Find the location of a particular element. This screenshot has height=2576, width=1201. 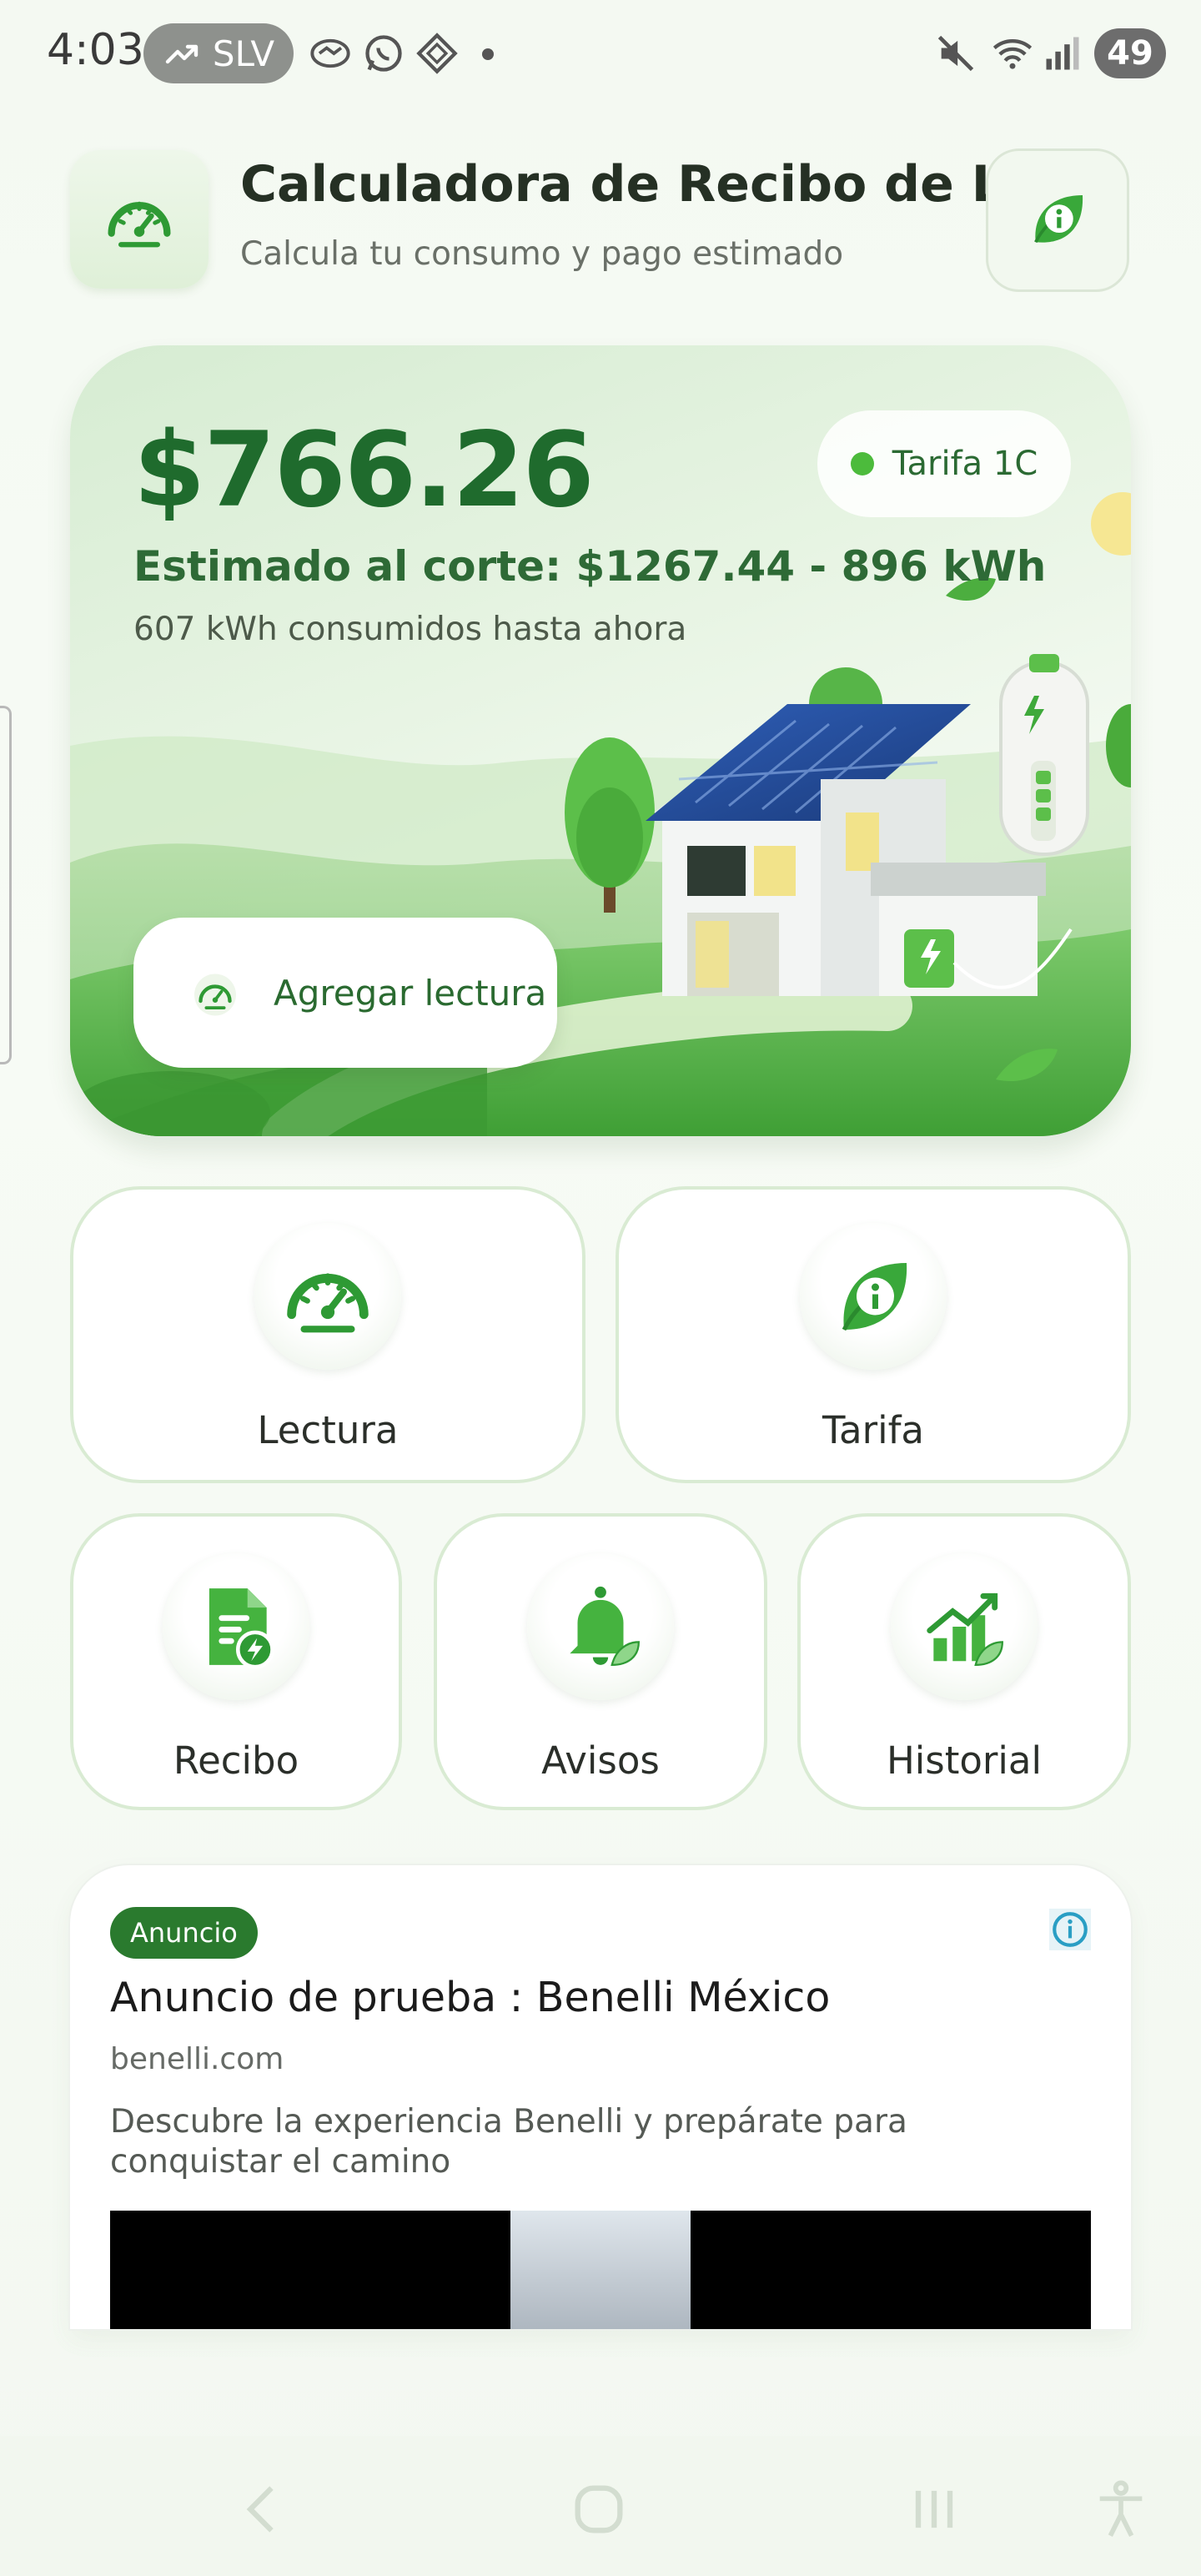

tariff-label: Tarifa 1C is located at coordinates (965, 464).